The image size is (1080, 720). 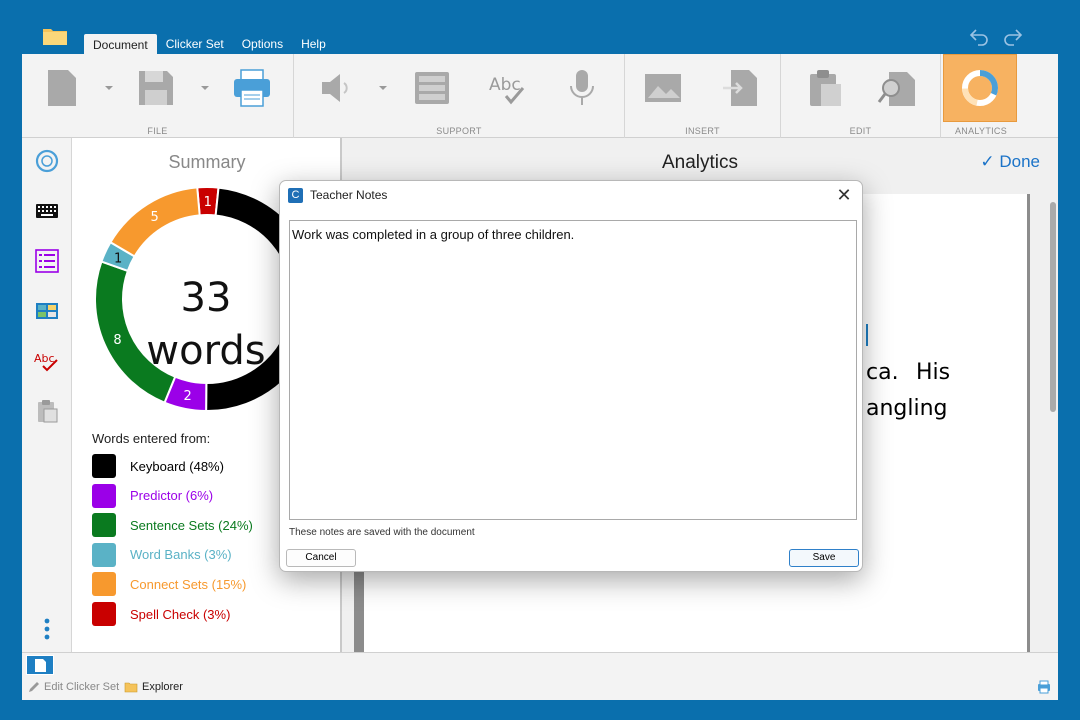 I want to click on ribbon-group-label: SUPPORT, so click(x=459, y=131).